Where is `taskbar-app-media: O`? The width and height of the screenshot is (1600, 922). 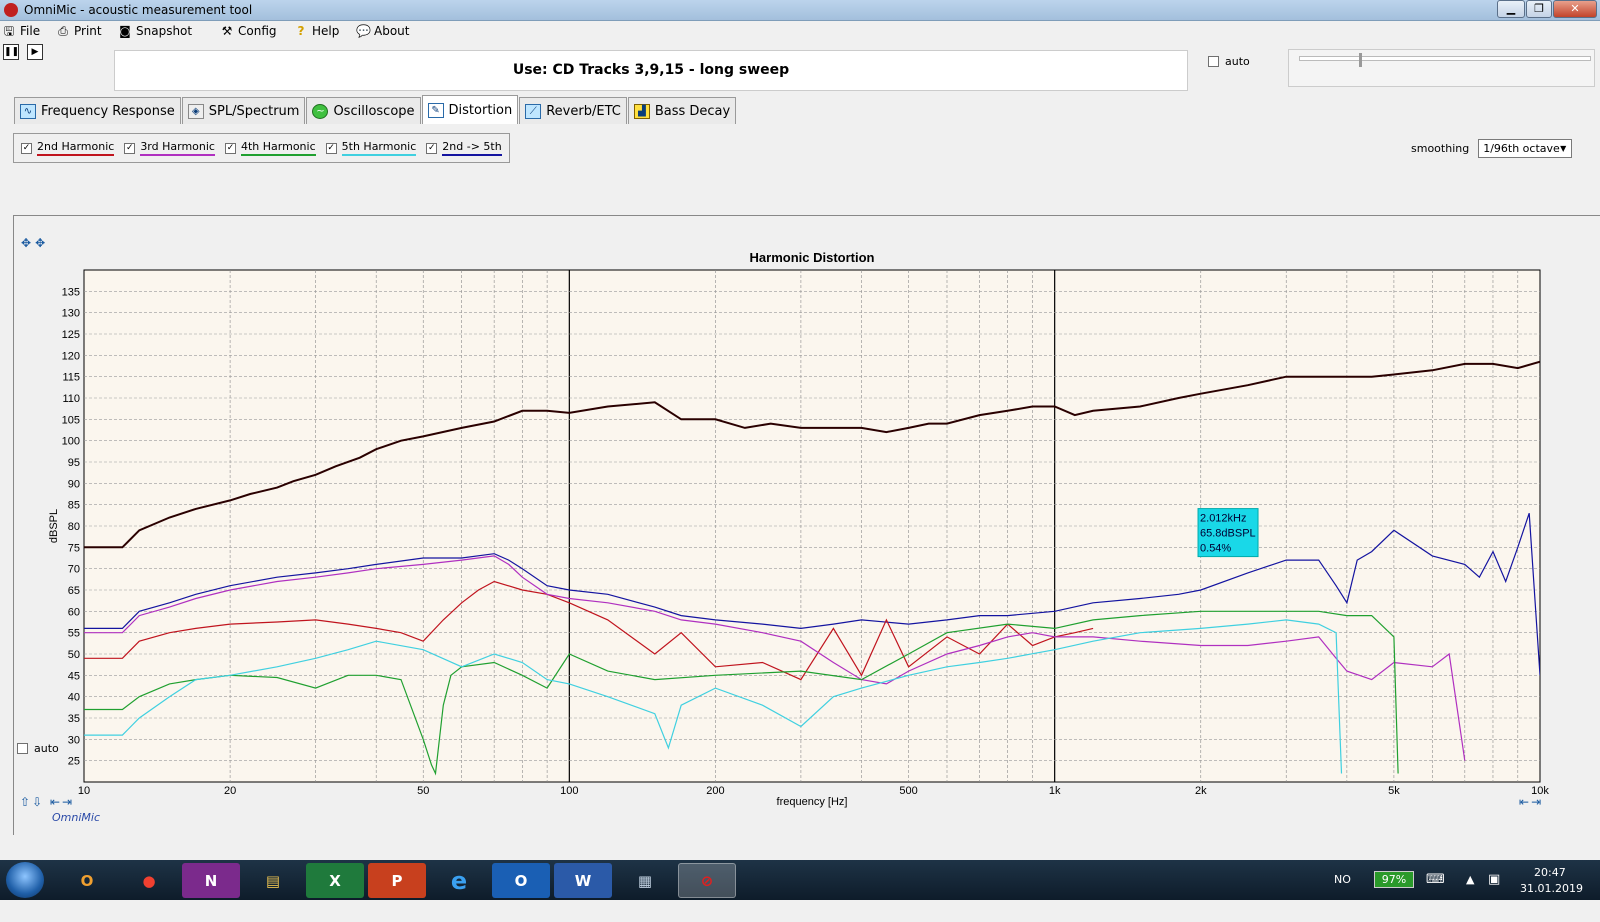 taskbar-app-media: O is located at coordinates (87, 880).